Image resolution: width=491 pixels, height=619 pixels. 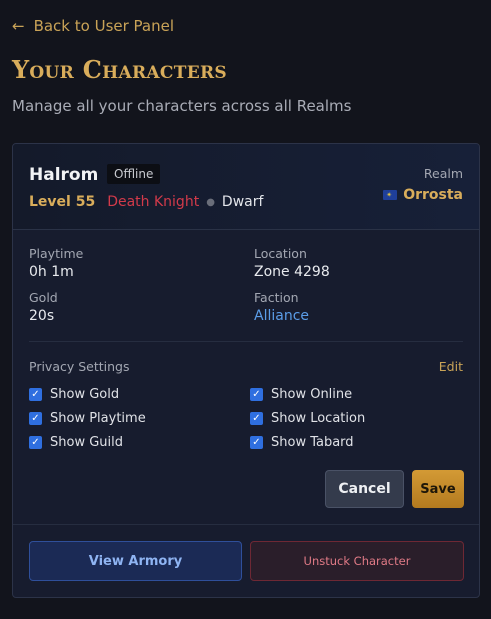 I want to click on faction-label: Faction, so click(x=276, y=297).